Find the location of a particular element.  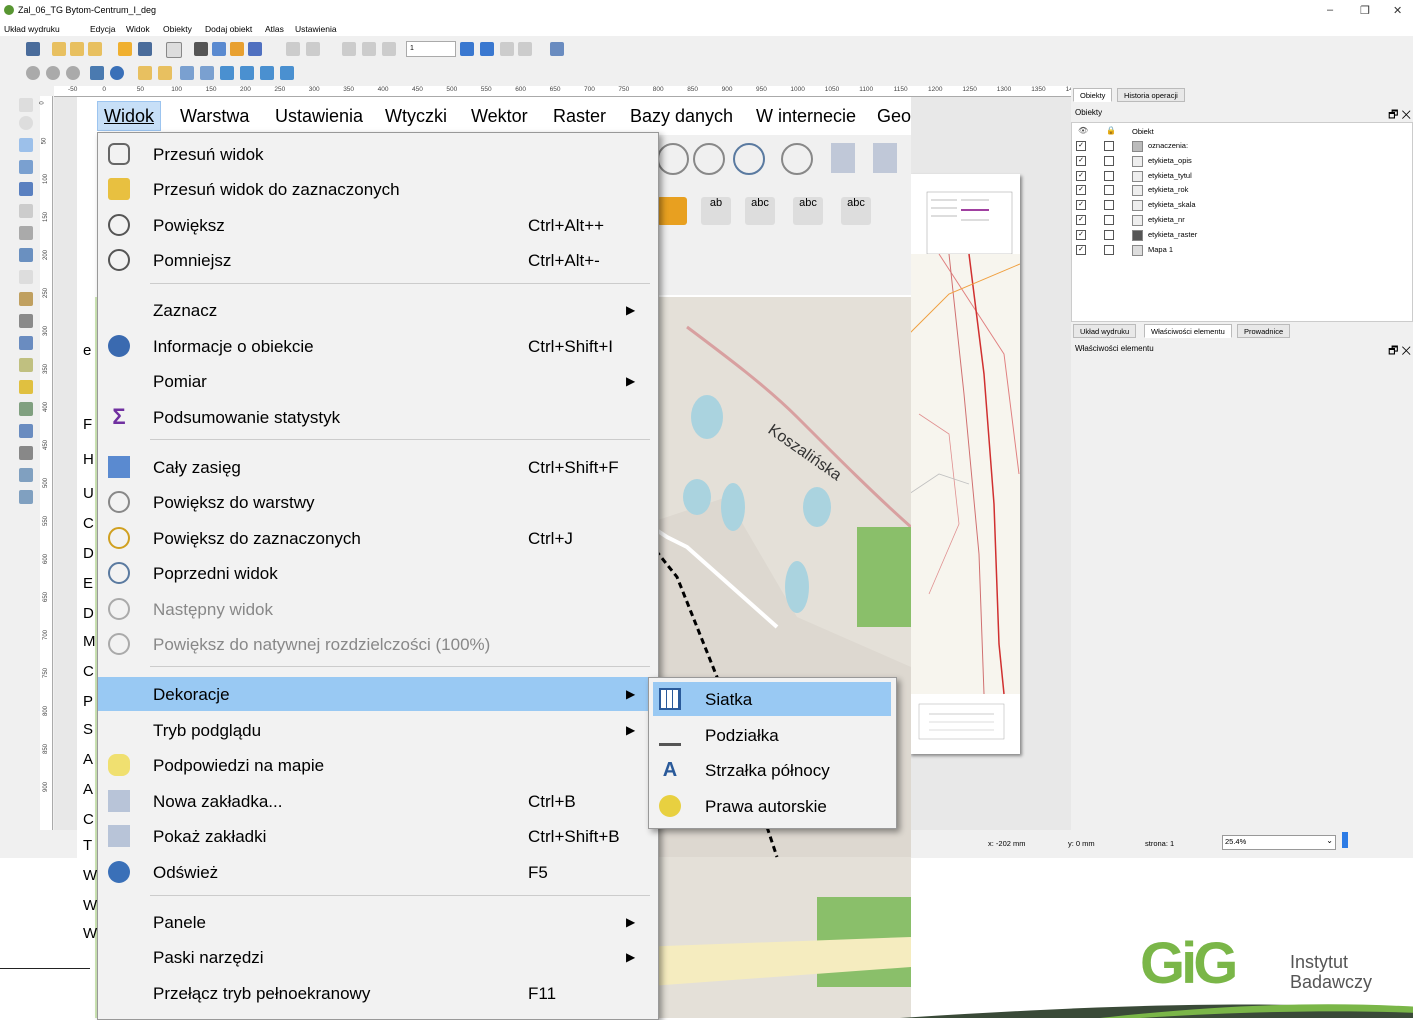

submenu-item: Siatka is located at coordinates (772, 699).